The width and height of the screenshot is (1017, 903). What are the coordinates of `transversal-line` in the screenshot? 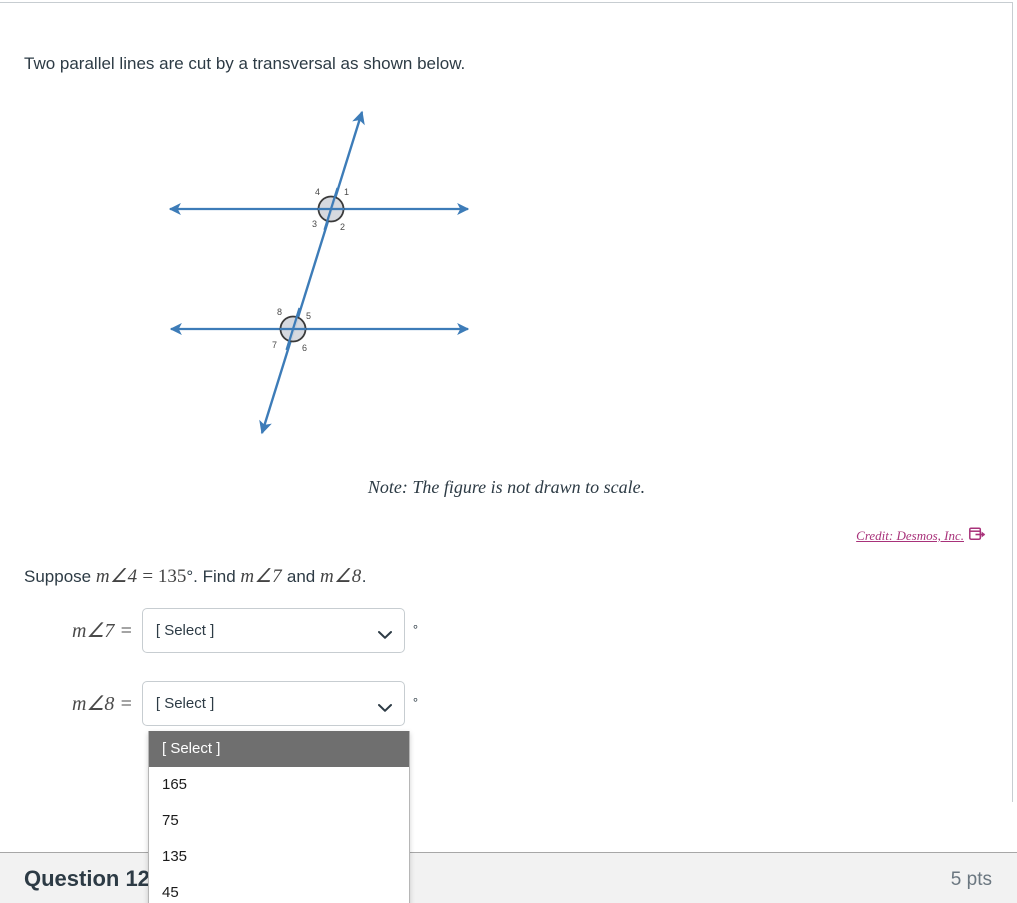 It's located at (311, 272).